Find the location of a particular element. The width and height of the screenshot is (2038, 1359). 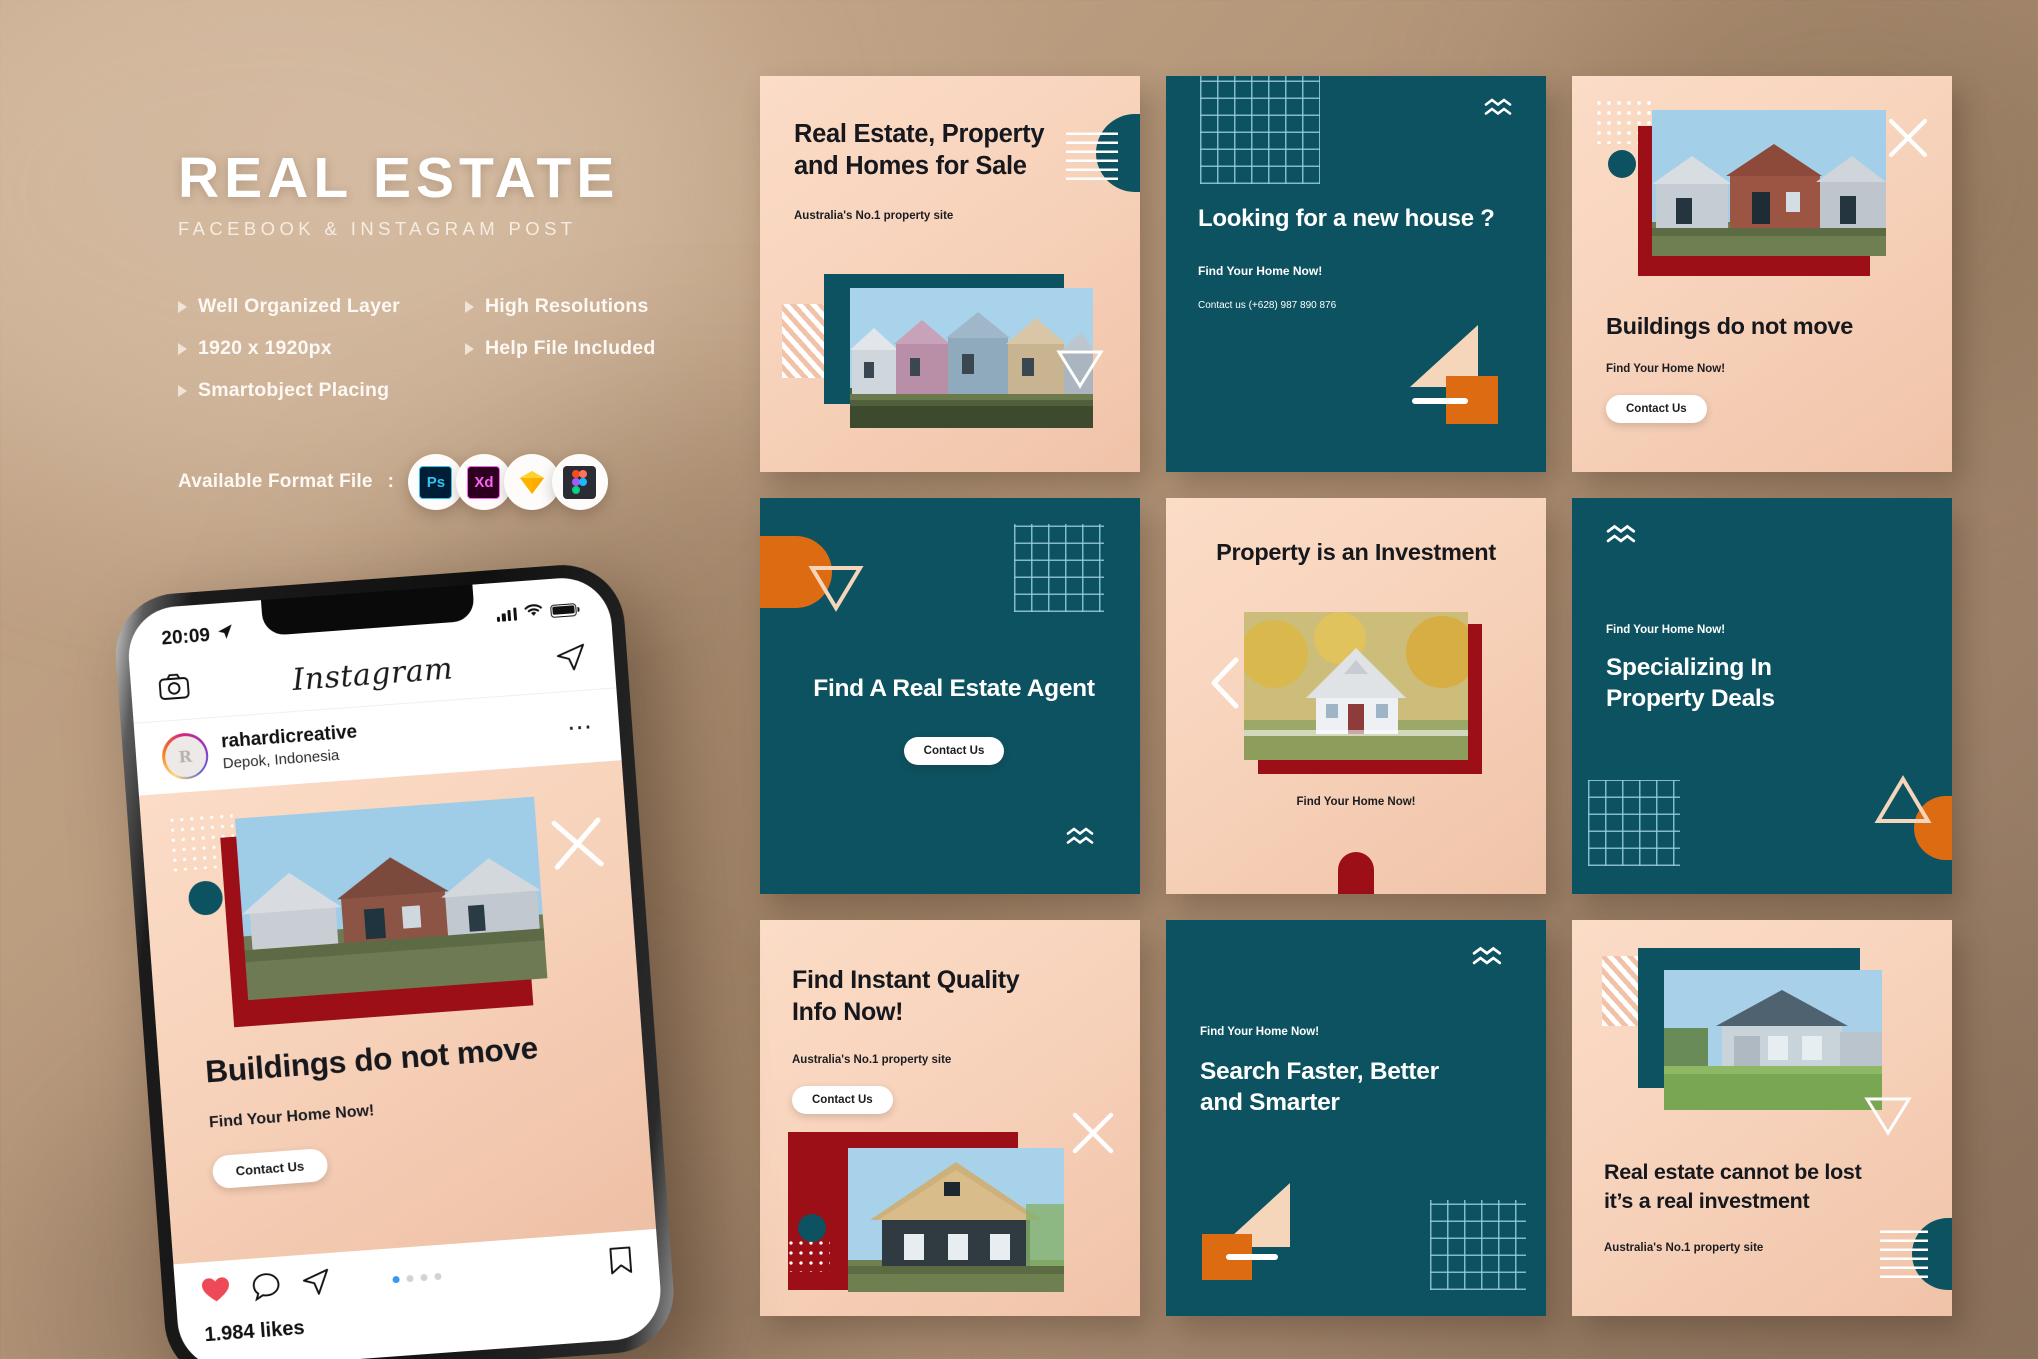

card-find-agent: Find A Real Estate Agent Contact Us is located at coordinates (950, 696).